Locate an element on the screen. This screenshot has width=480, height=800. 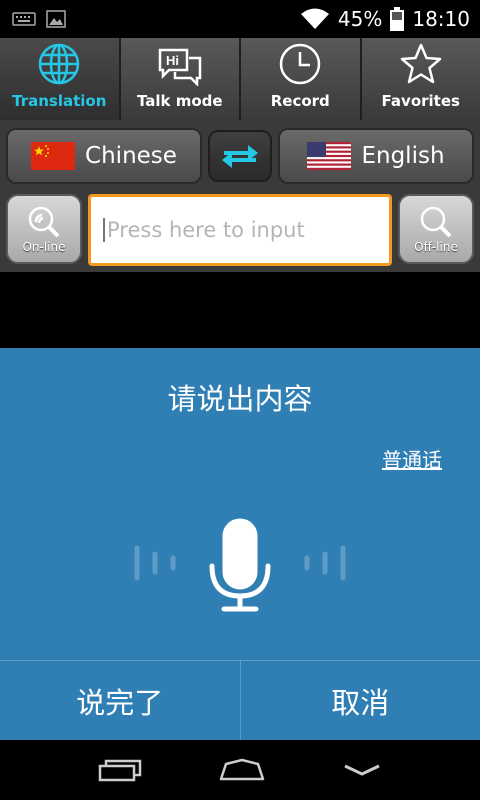
voice-actions: 说完了 取消 is located at coordinates (240, 700).